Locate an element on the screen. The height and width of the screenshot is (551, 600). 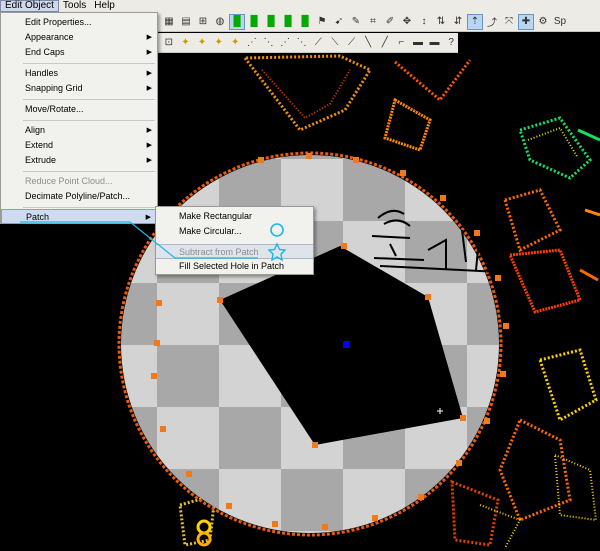
menu-help: Help is located at coordinates (104, 6).